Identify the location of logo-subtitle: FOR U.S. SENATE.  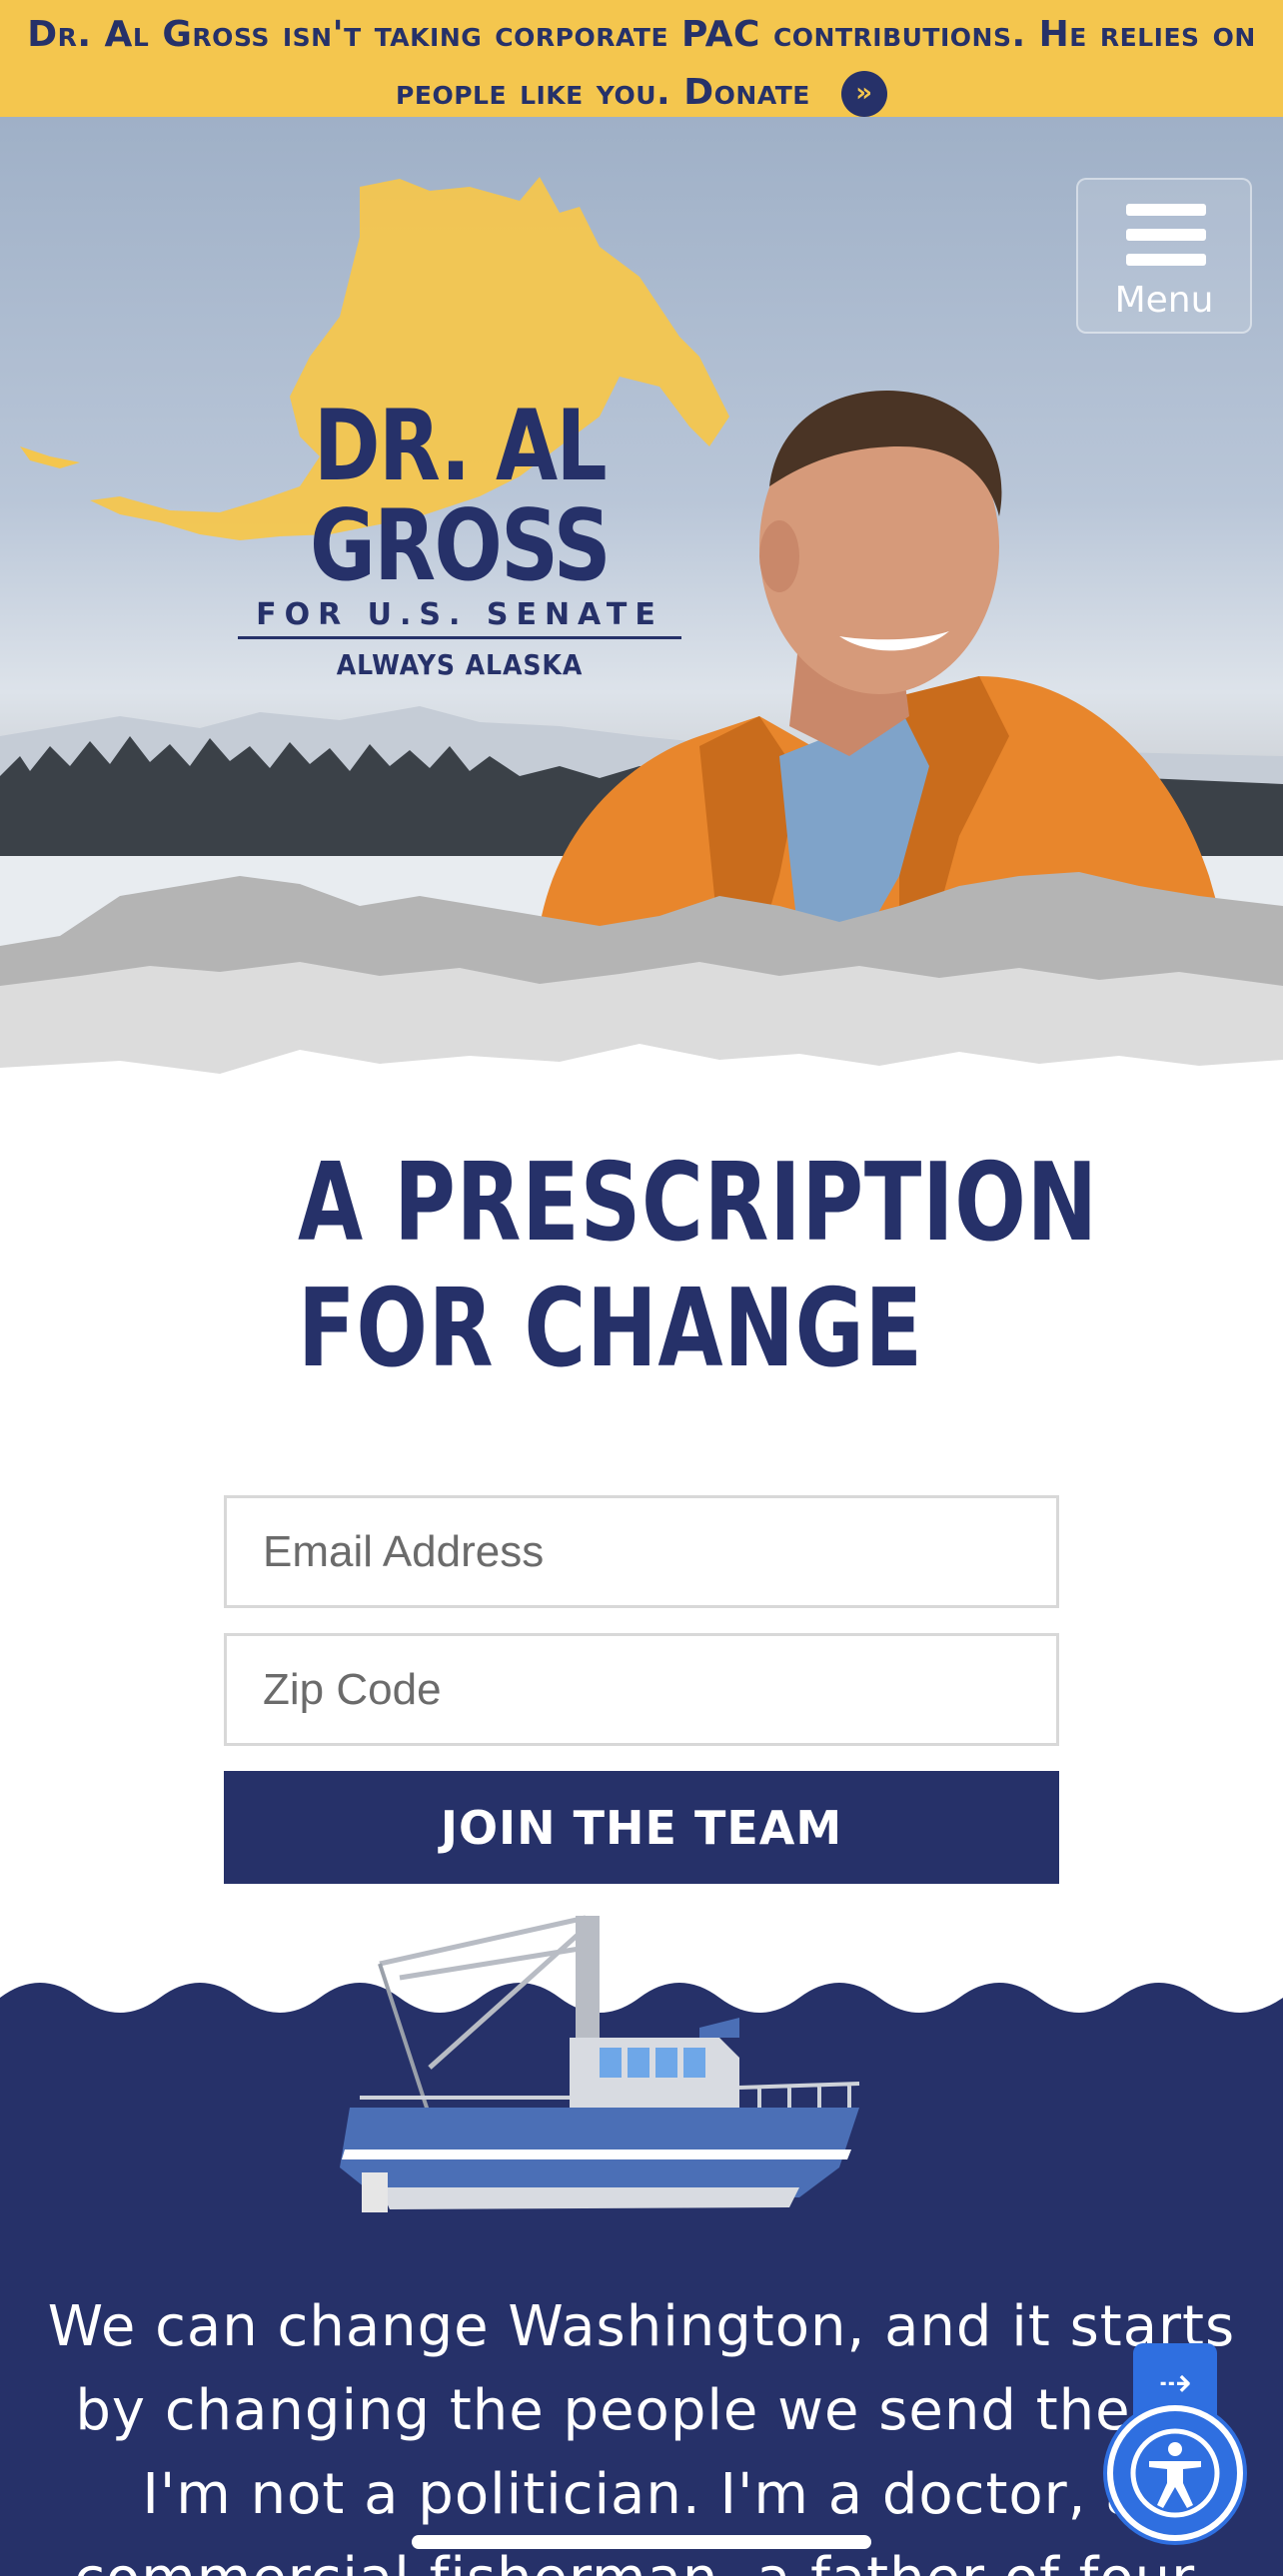
(459, 619).